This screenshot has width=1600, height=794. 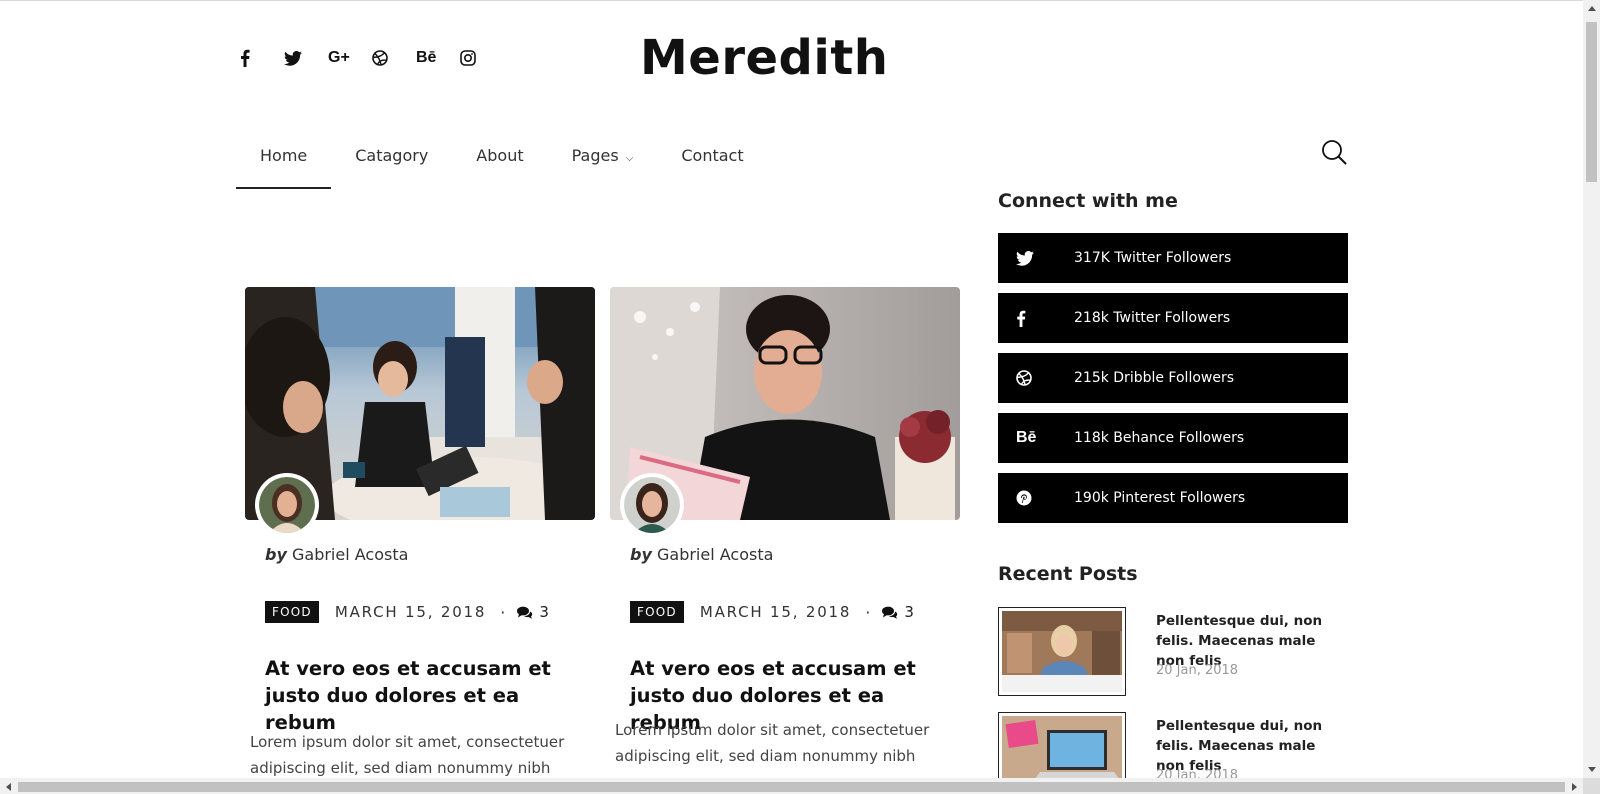 What do you see at coordinates (1574, 786) in the screenshot?
I see `scroll-right-icon` at bounding box center [1574, 786].